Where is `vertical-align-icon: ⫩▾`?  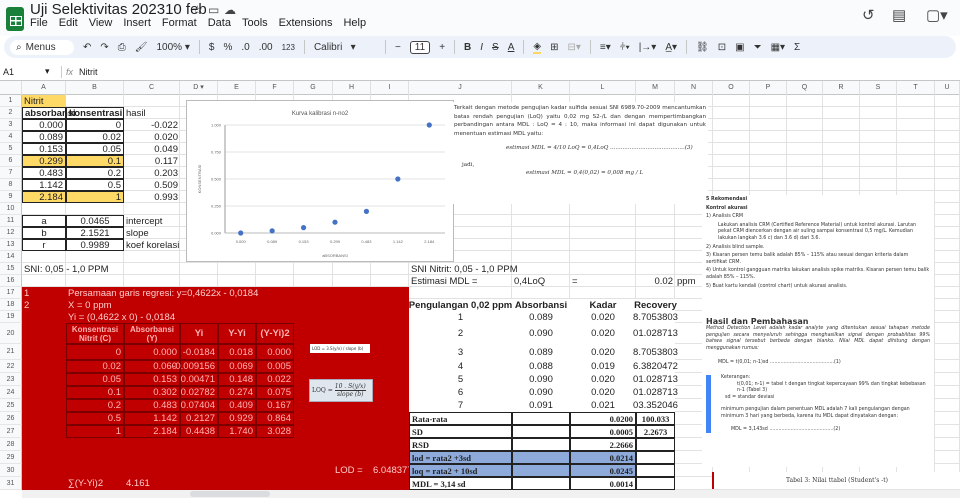 vertical-align-icon: ⫩▾ is located at coordinates (625, 47).